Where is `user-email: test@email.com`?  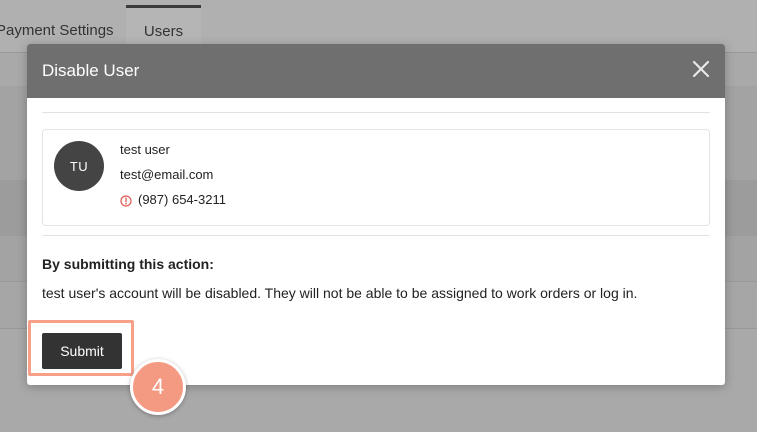 user-email: test@email.com is located at coordinates (167, 174).